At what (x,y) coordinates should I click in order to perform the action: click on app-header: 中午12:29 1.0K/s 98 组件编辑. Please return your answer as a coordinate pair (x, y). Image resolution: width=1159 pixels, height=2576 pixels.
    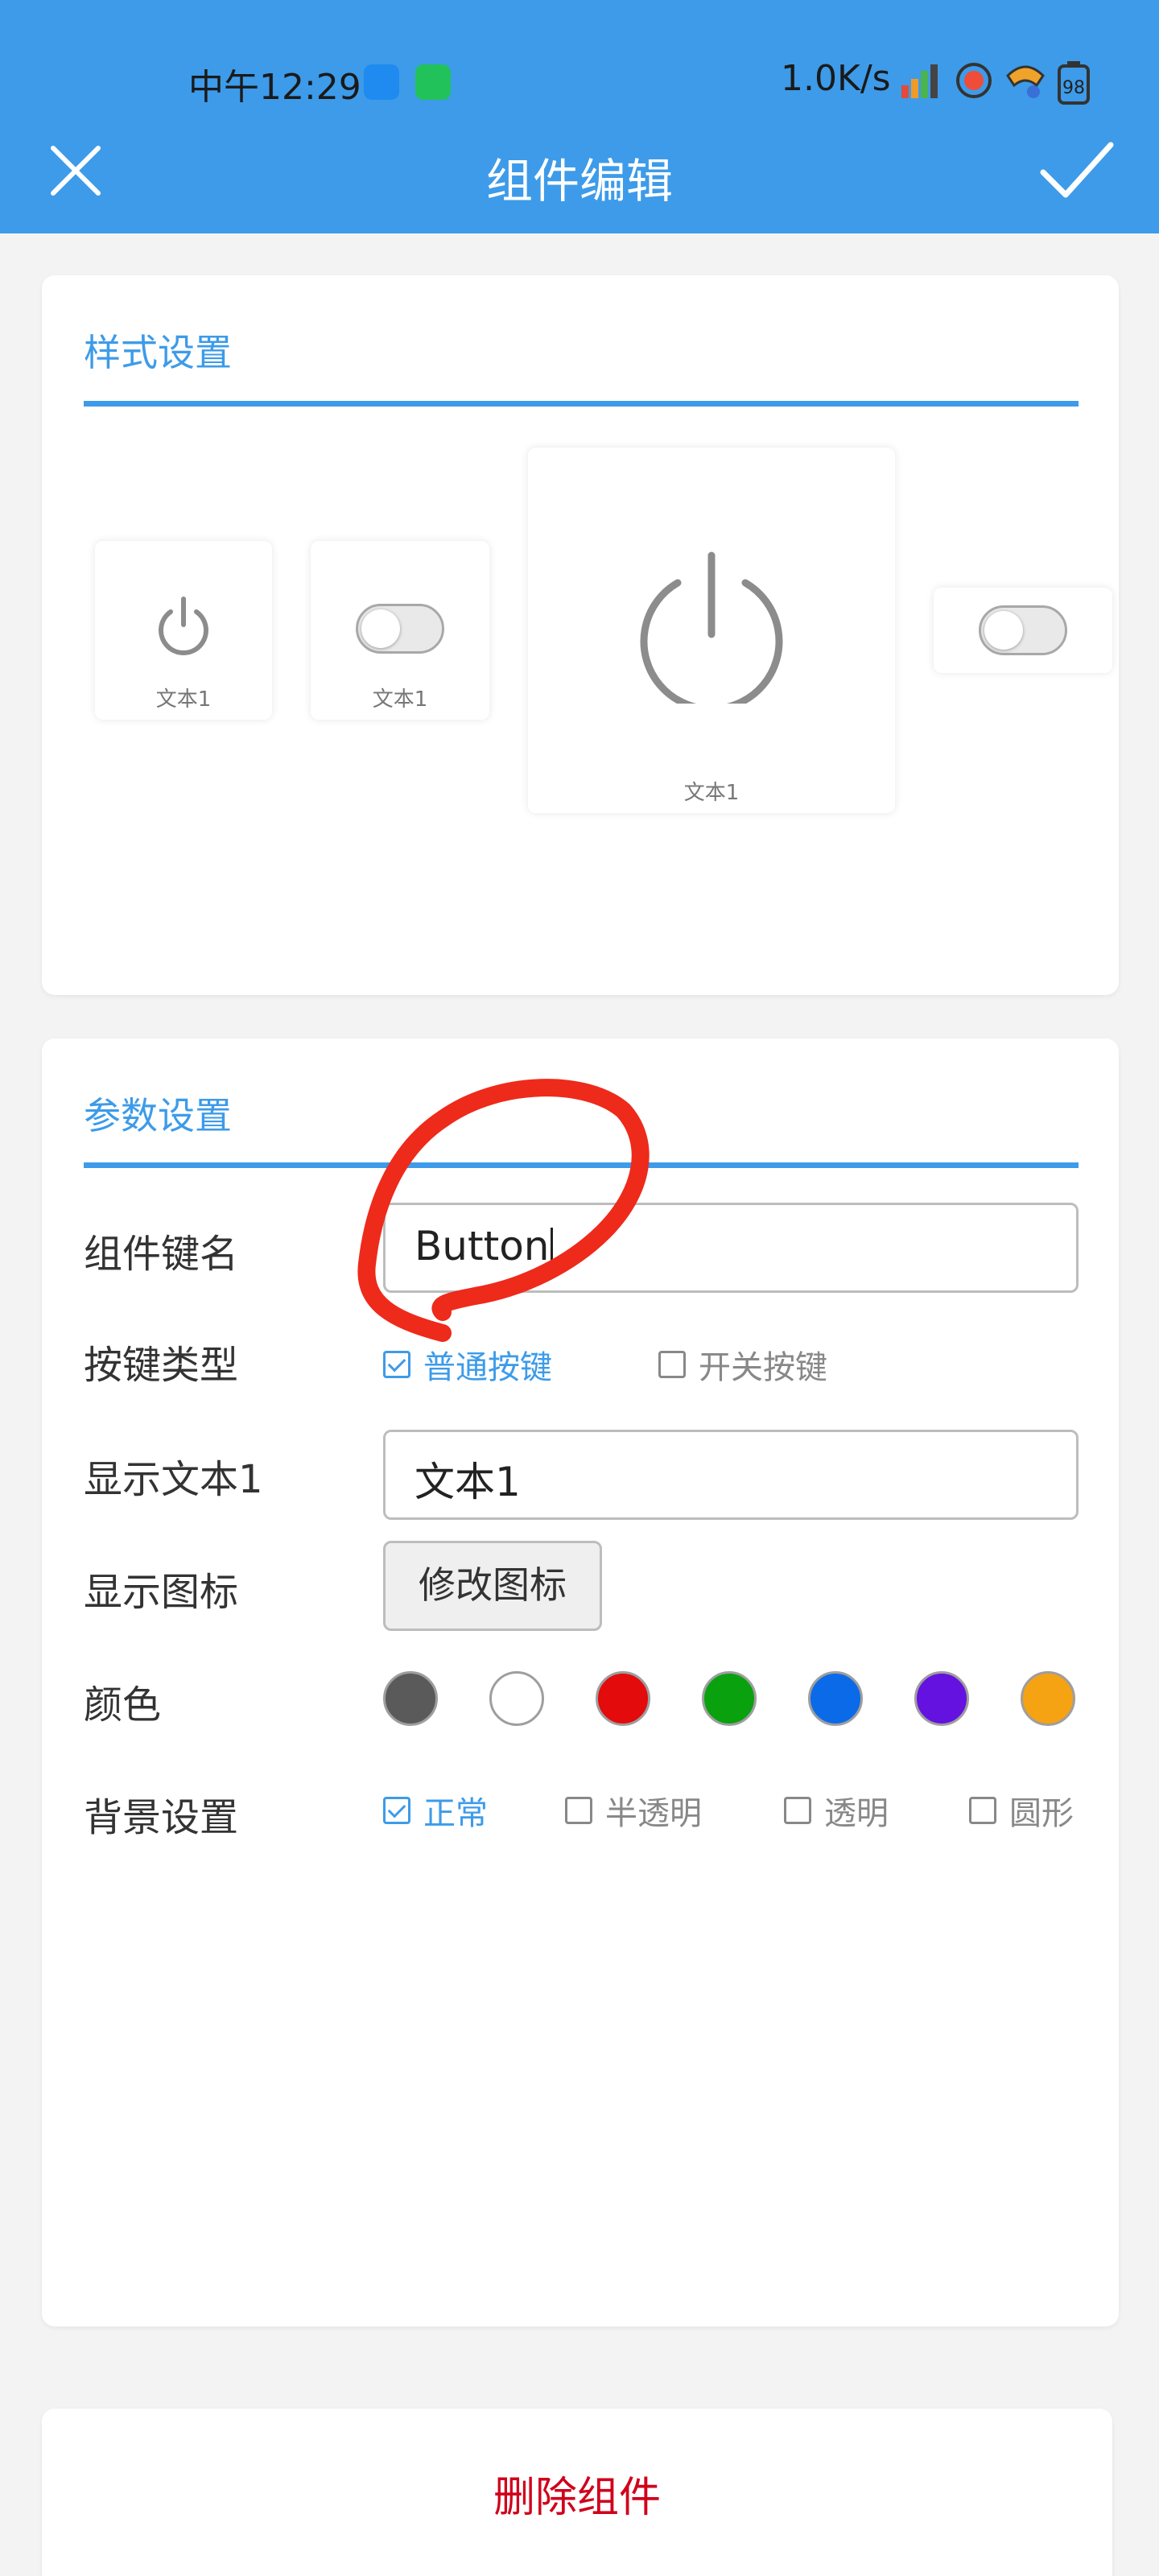
    Looking at the image, I should click on (579, 116).